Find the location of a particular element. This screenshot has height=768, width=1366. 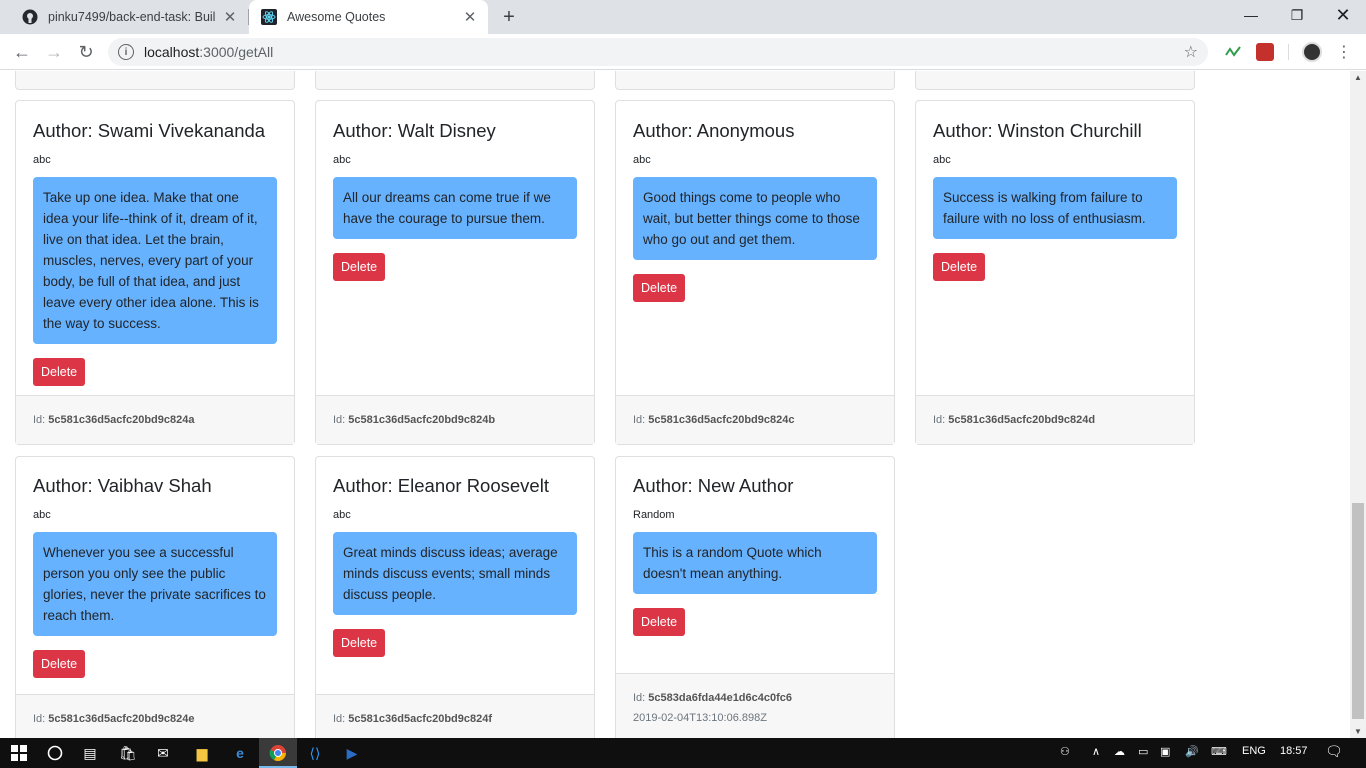

profile-avatar is located at coordinates (1312, 52).